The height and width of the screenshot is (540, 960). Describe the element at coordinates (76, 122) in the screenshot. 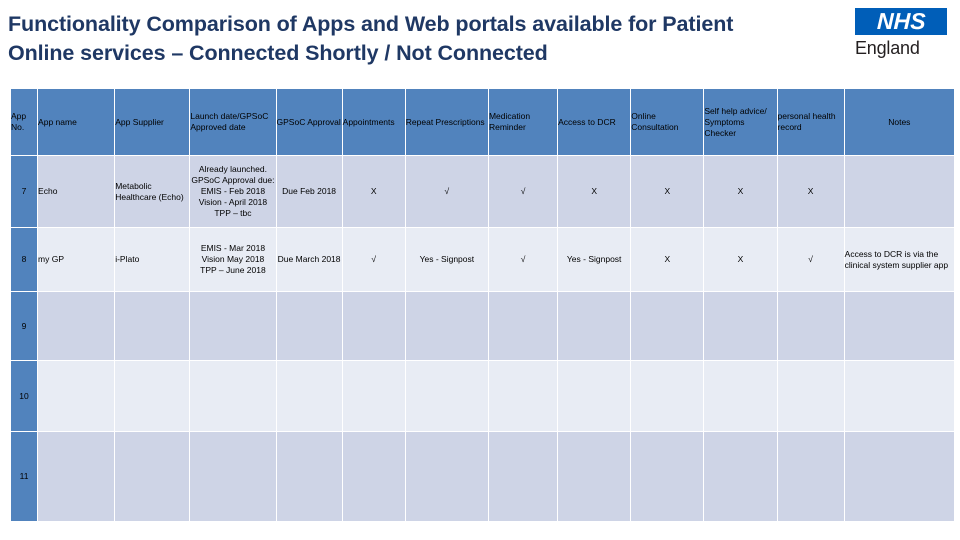

I see `column-header-app-name: App name` at that location.